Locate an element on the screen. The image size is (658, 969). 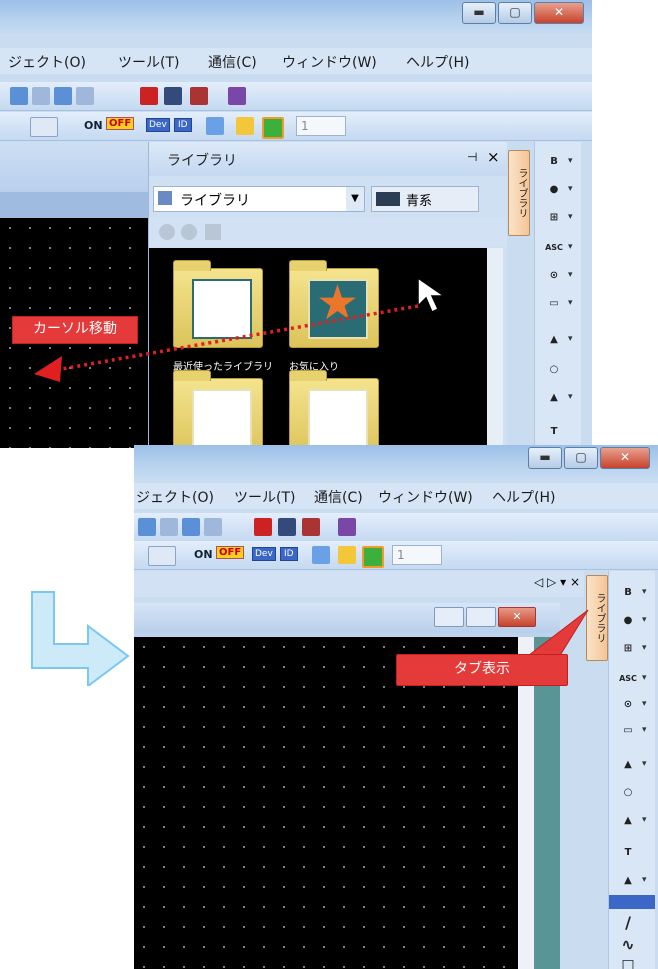
color-value: 青系 is located at coordinates (419, 201).